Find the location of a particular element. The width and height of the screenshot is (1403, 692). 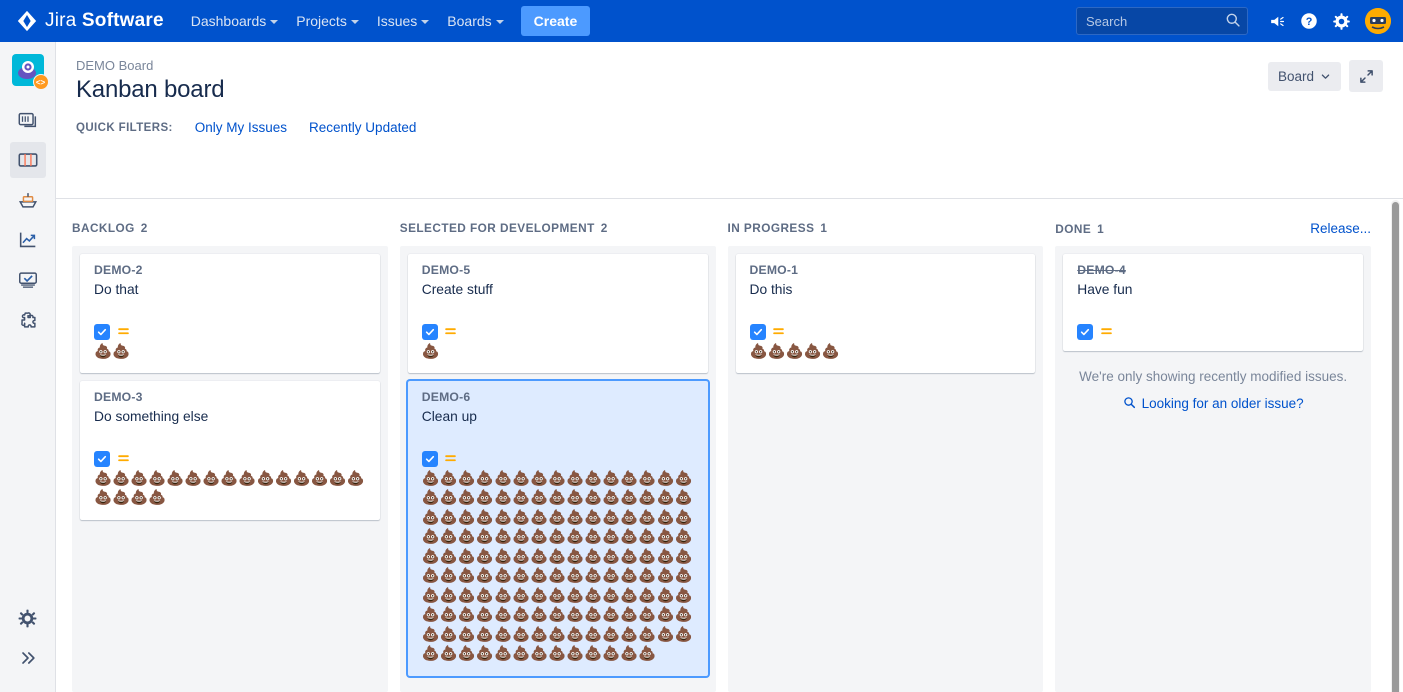

column-header-selected-for-development: SELECTED FOR DEVELOPMENT 2 is located at coordinates (558, 228).